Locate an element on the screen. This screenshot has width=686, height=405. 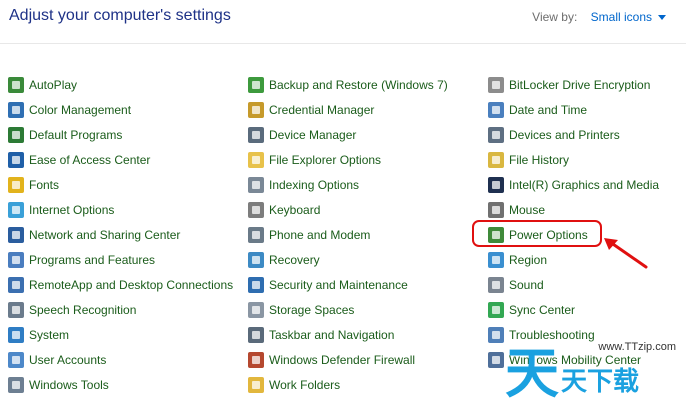
autoplay-icon is located at coordinates (16, 84).